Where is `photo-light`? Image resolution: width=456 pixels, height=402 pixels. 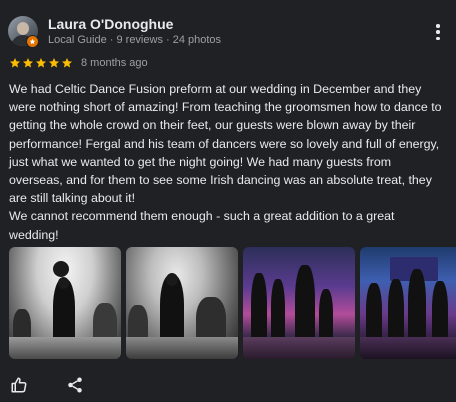 photo-light is located at coordinates (61, 269).